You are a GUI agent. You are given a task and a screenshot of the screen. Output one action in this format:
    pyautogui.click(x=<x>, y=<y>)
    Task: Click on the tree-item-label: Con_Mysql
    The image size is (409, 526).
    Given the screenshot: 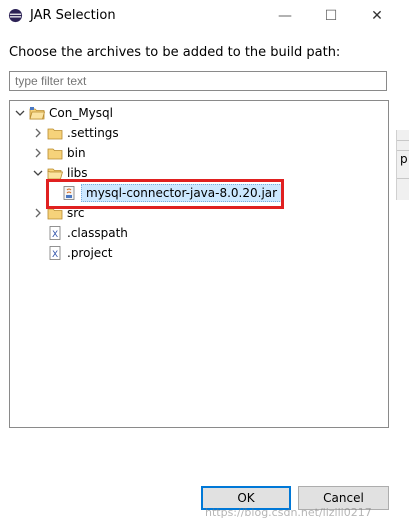 What is the action you would take?
    pyautogui.click(x=81, y=113)
    